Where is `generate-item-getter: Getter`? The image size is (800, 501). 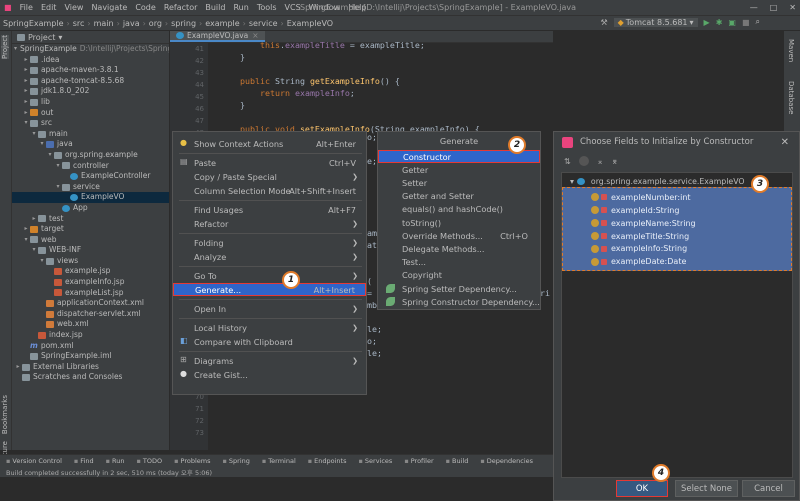 generate-item-getter: Getter is located at coordinates (459, 169).